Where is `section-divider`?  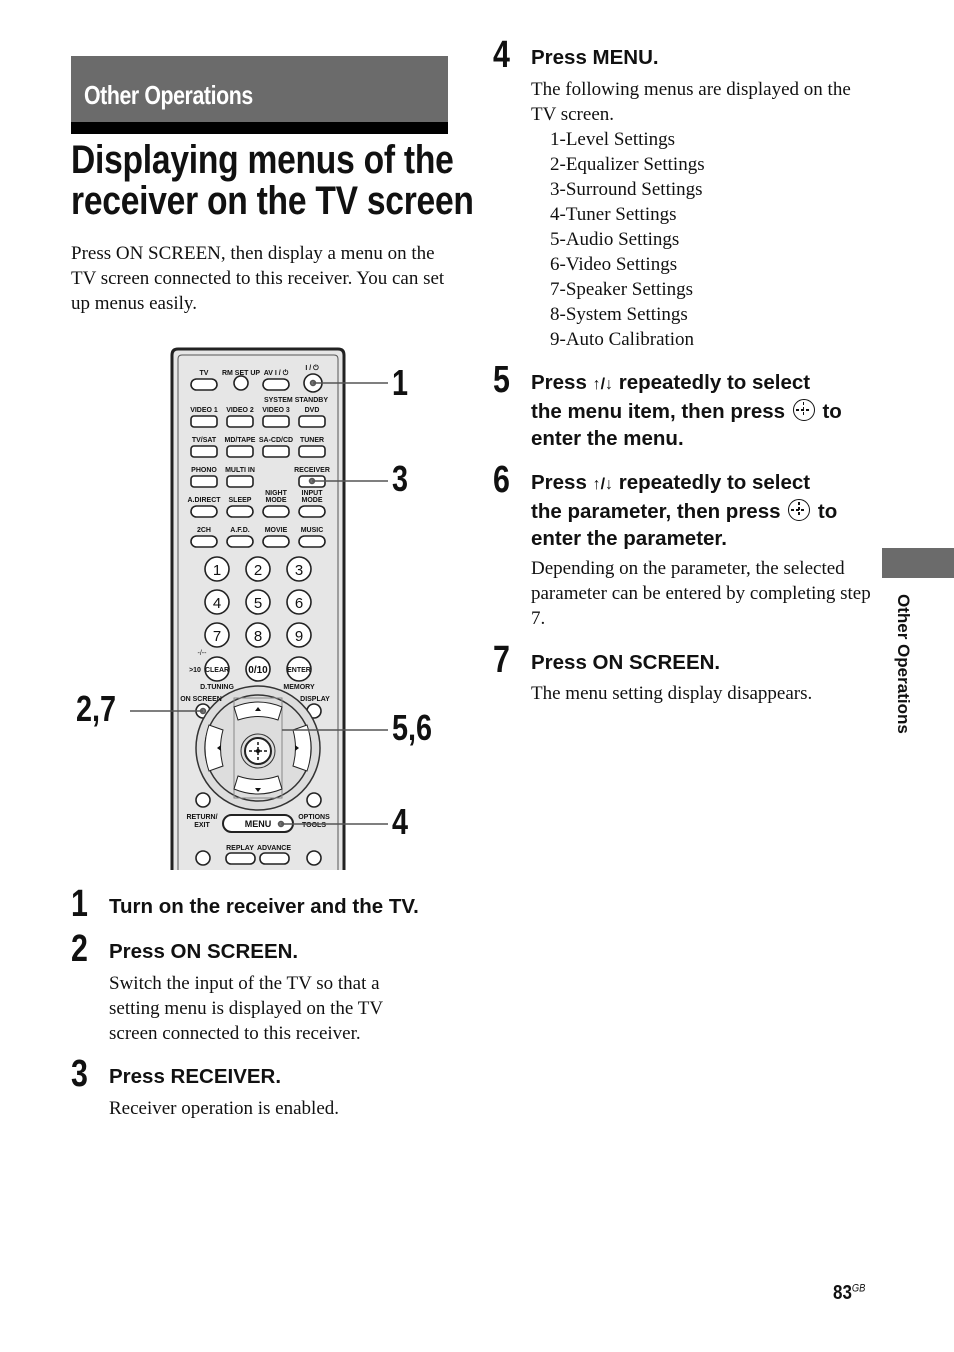 section-divider is located at coordinates (259, 128).